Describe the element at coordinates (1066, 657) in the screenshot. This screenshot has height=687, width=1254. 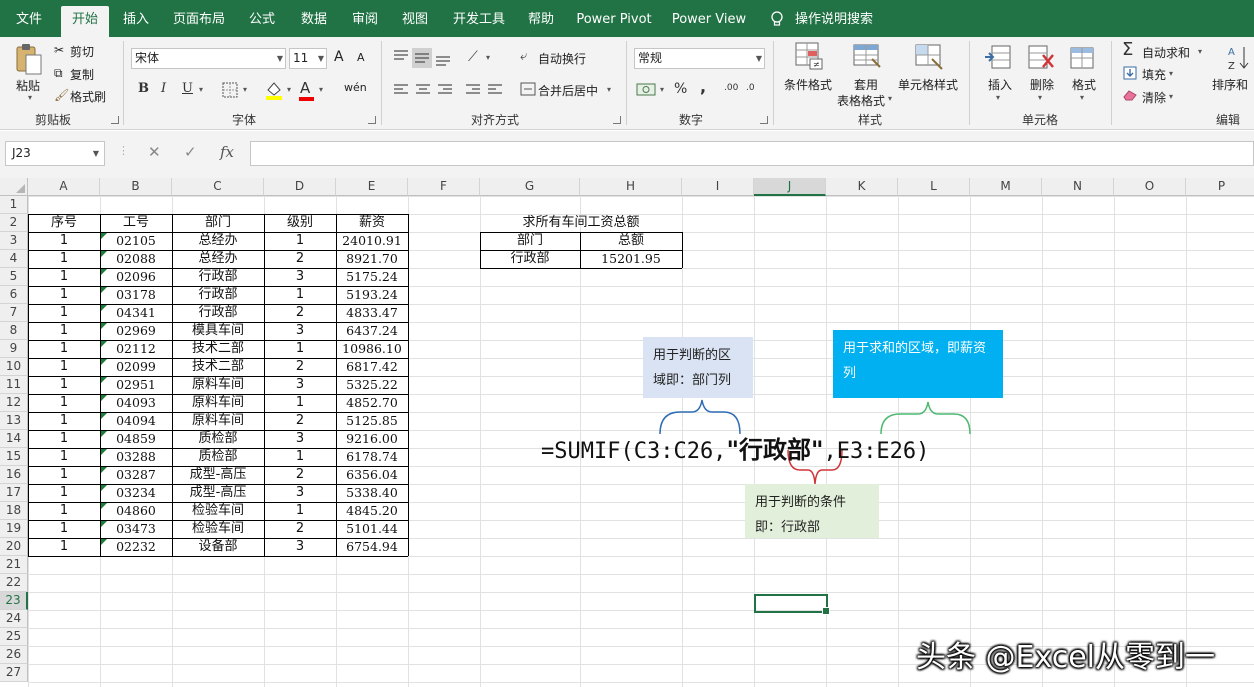
I see `watermark: 头条 @Excel从零到一` at that location.